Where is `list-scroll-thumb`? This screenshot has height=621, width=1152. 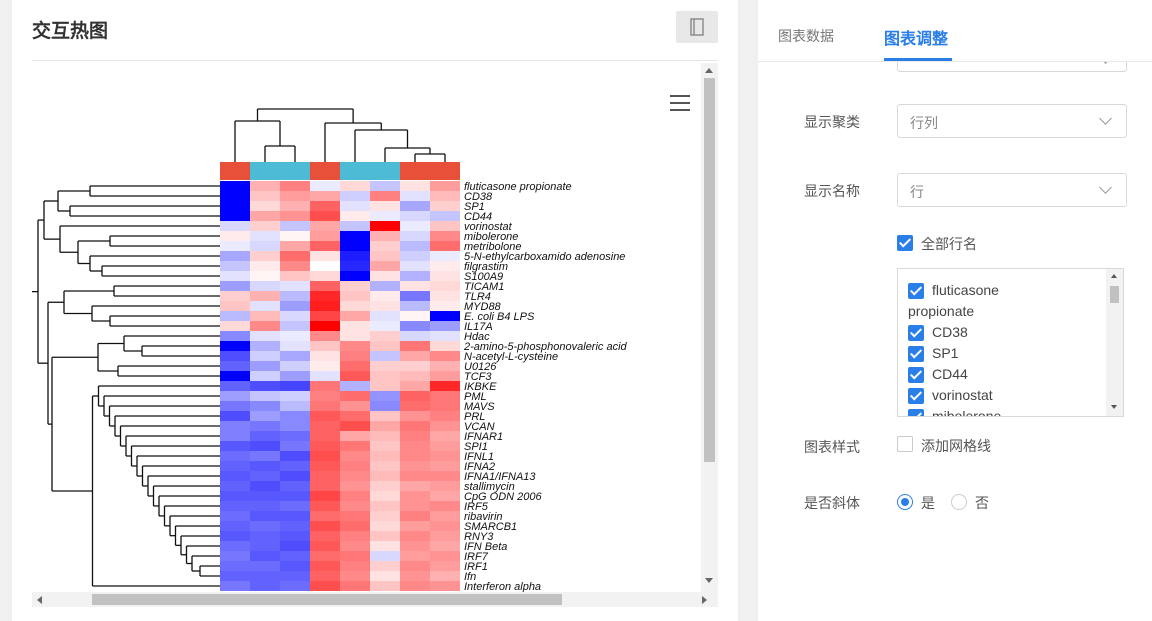
list-scroll-thumb is located at coordinates (1114, 294).